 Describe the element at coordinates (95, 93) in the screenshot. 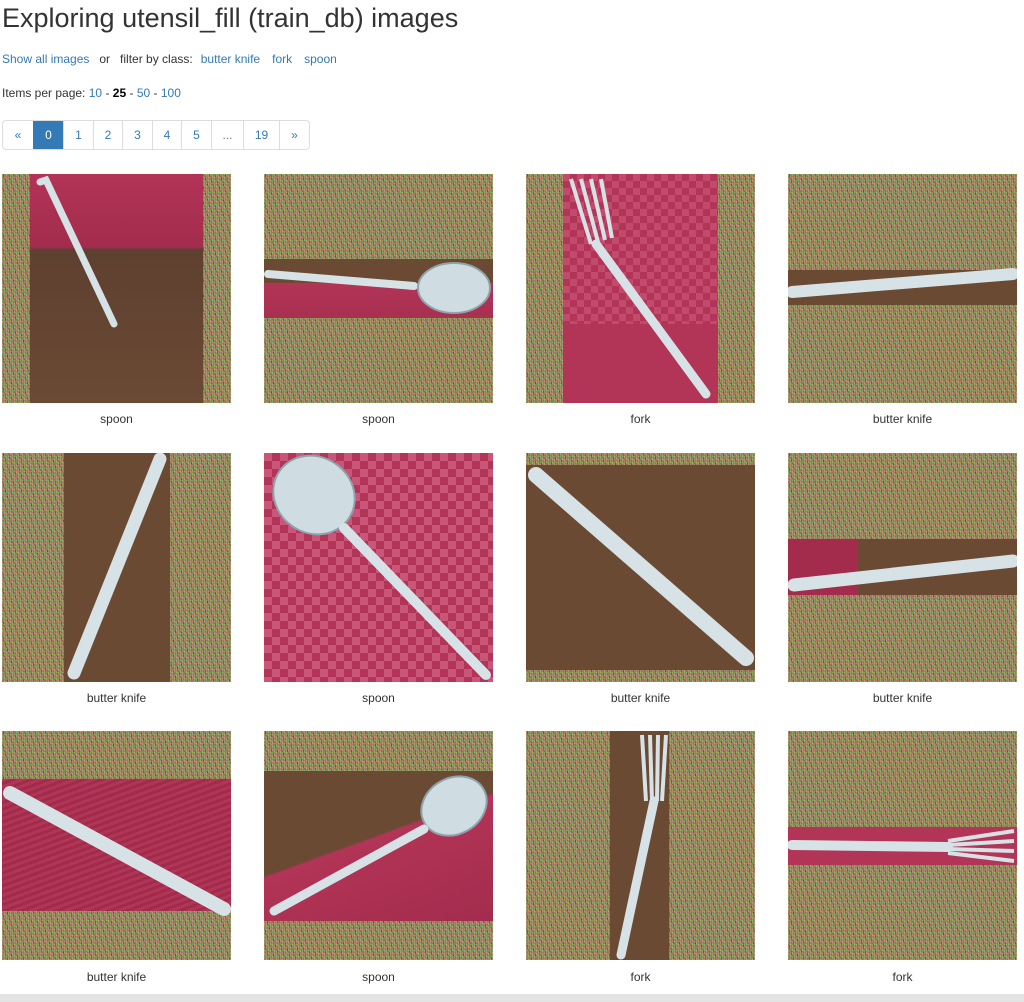

I see `per-page-10-link: 10` at that location.